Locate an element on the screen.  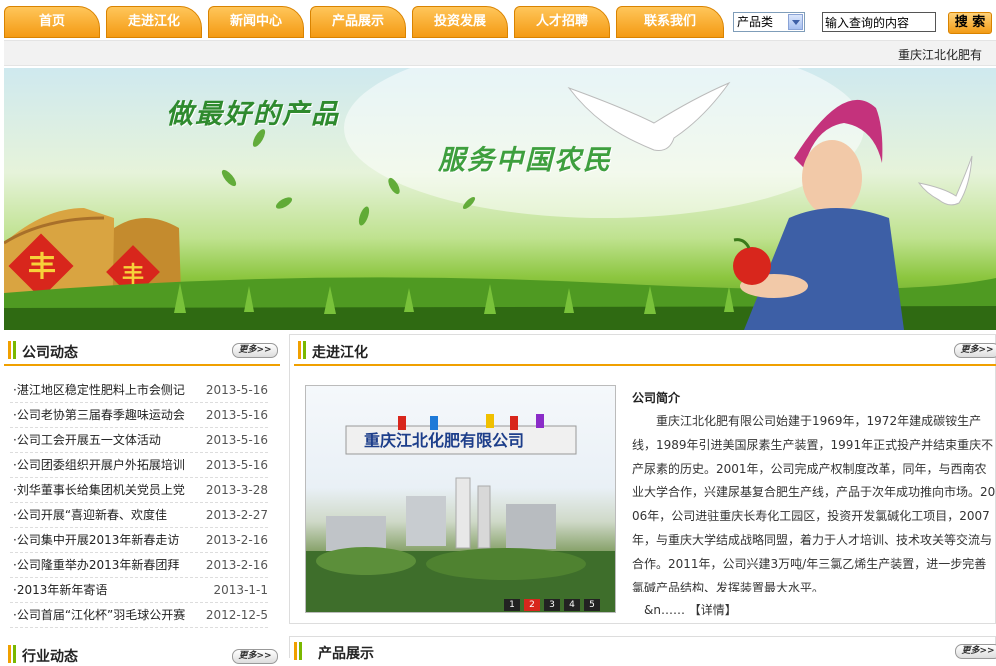
pager-1: 1 is located at coordinates (512, 605).